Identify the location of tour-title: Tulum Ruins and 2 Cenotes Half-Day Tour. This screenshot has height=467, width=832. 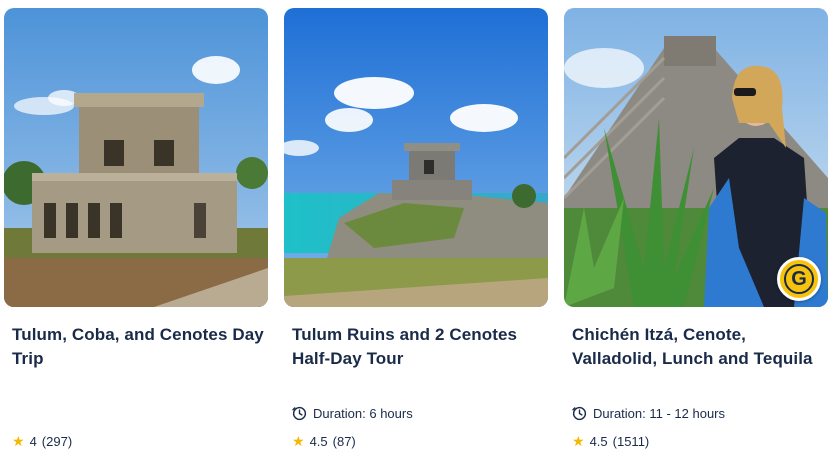
(418, 347).